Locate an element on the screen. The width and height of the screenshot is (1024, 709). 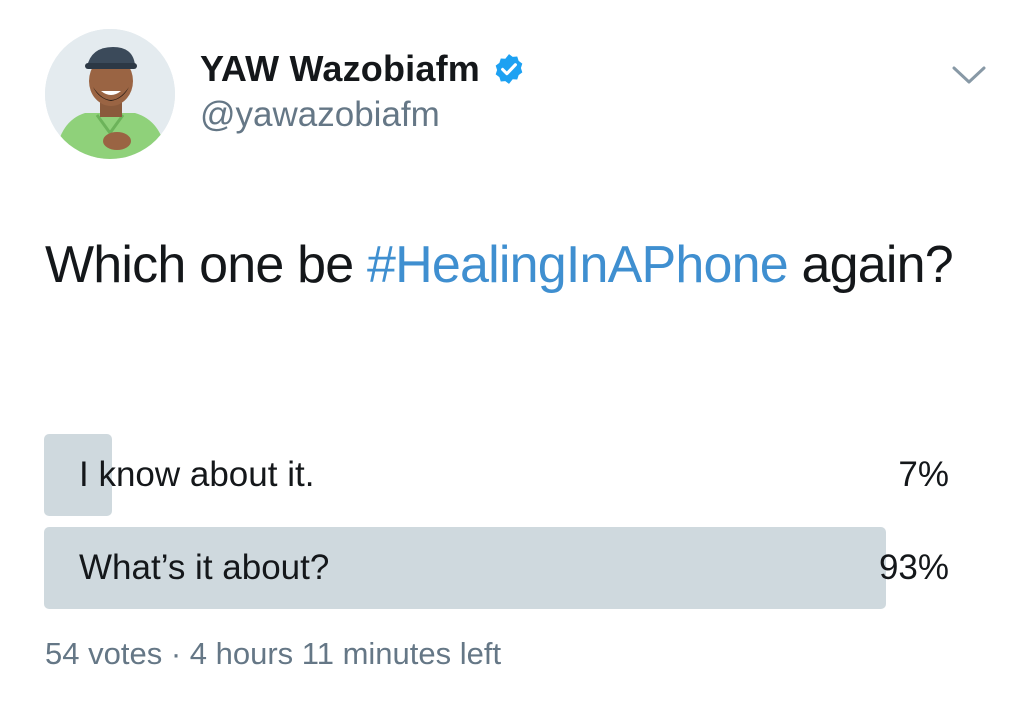
poll-option-2: What’s it about? 93% is located at coordinates (496, 568).